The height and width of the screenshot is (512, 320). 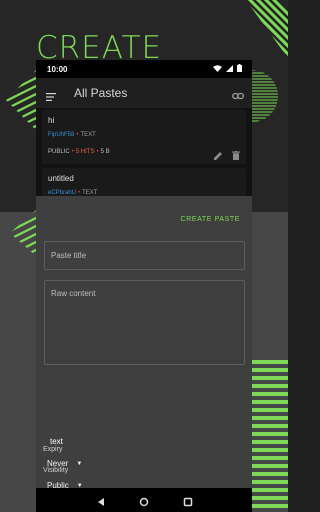 I want to click on paste-id: FipUhF58, so click(x=61, y=135).